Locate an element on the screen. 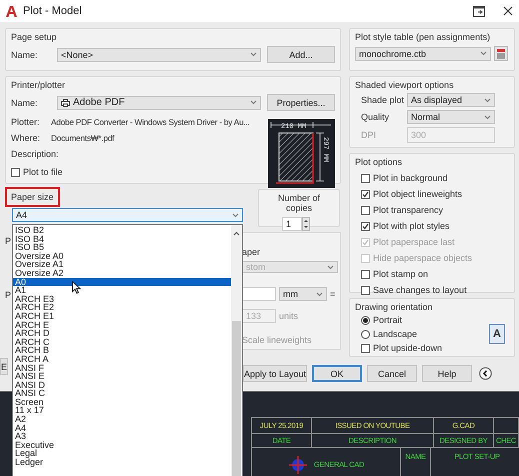 The height and width of the screenshot is (476, 519). checkbox-label: Plot with plot styles is located at coordinates (411, 226).